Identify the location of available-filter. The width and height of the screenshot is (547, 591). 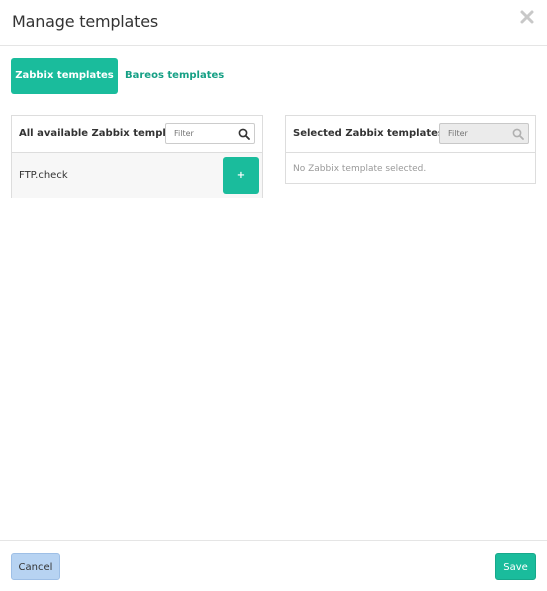
(210, 133).